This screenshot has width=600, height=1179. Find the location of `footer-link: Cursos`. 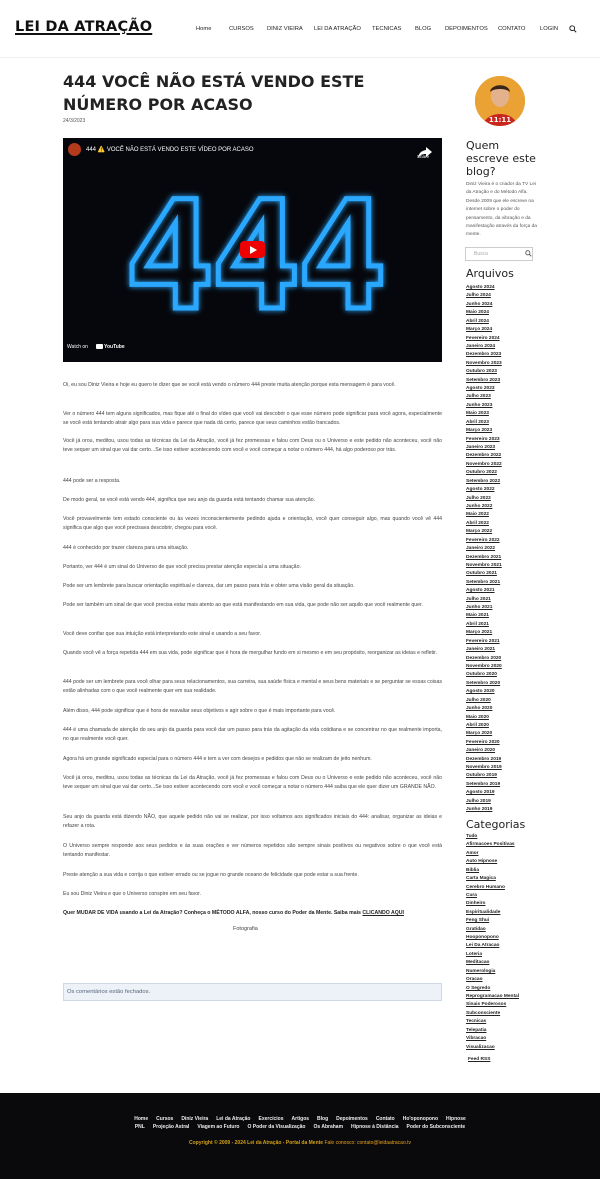

footer-link: Cursos is located at coordinates (164, 1119).